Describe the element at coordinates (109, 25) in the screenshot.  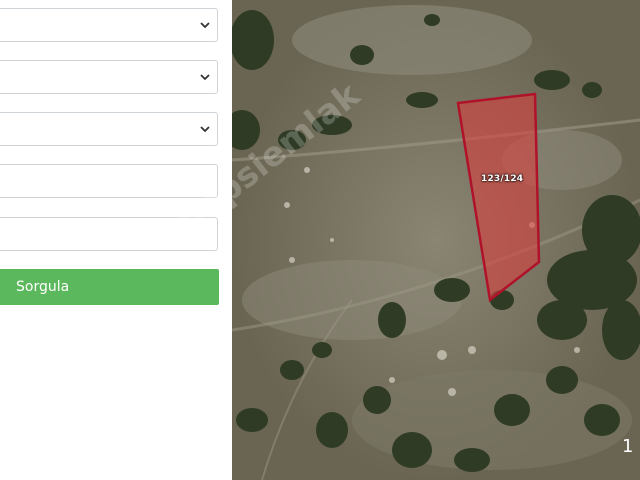
I see `province-select` at that location.